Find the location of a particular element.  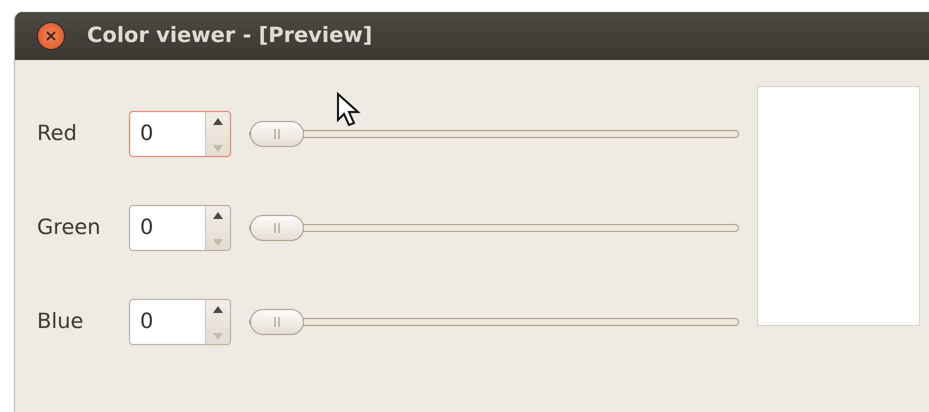

window-title: Color viewer - [Preview] is located at coordinates (229, 36).